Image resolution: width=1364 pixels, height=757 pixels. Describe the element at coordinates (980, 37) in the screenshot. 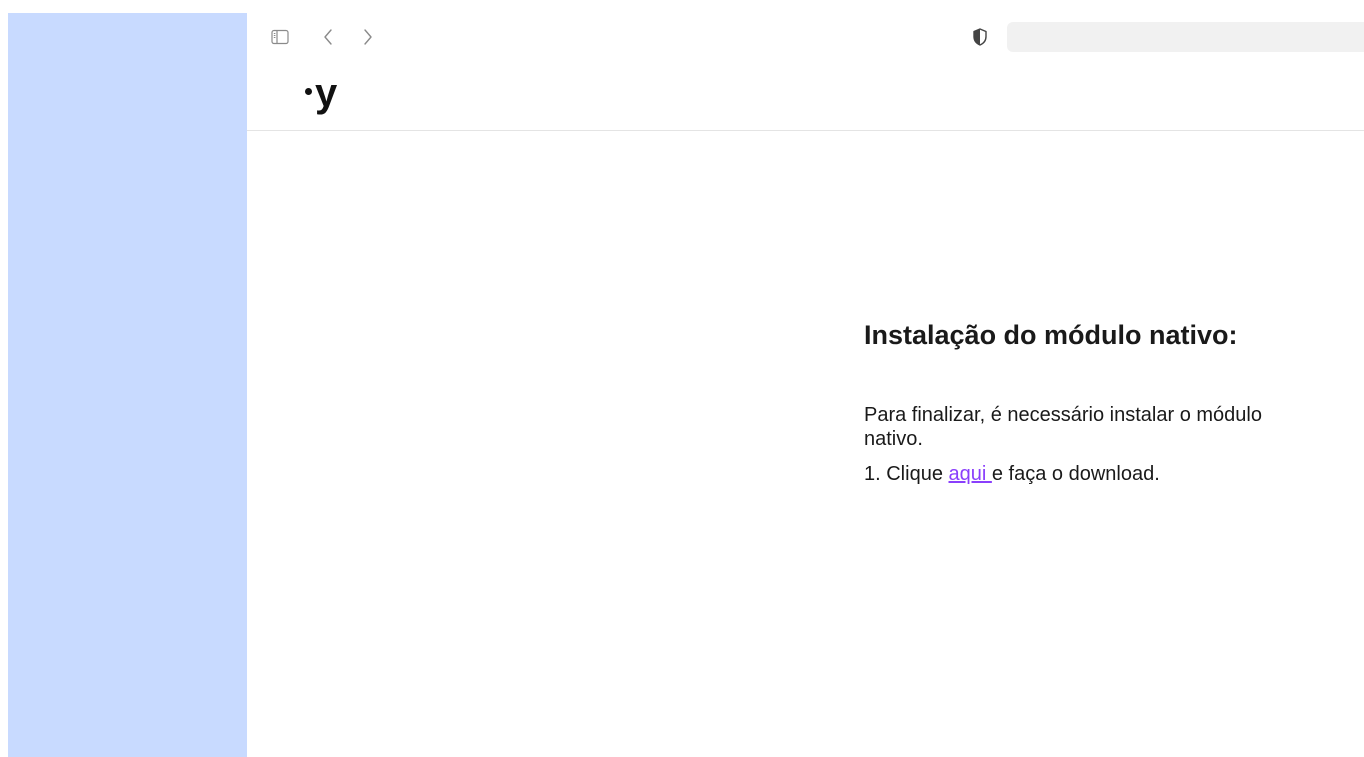

I see `shield-icon` at that location.